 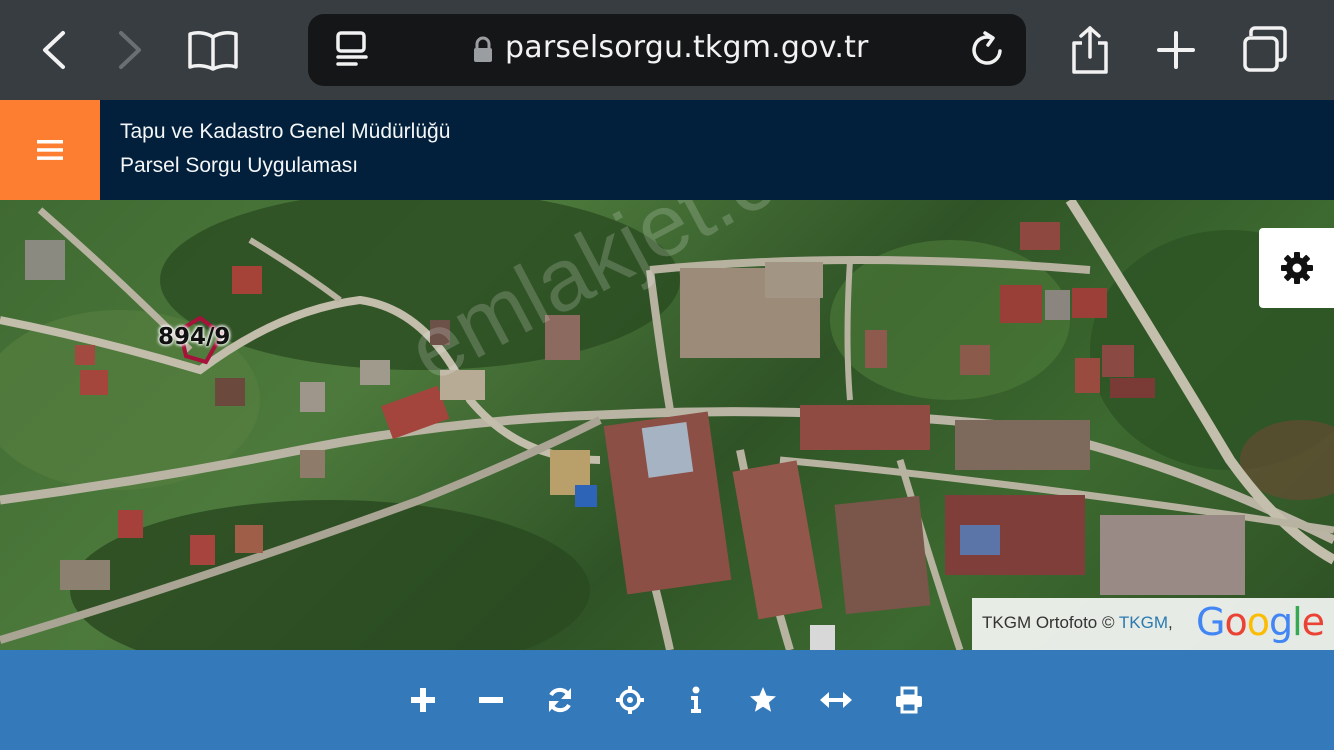 I want to click on attribution-prefix: TKGM Ortofoto ©, so click(x=1050, y=622).